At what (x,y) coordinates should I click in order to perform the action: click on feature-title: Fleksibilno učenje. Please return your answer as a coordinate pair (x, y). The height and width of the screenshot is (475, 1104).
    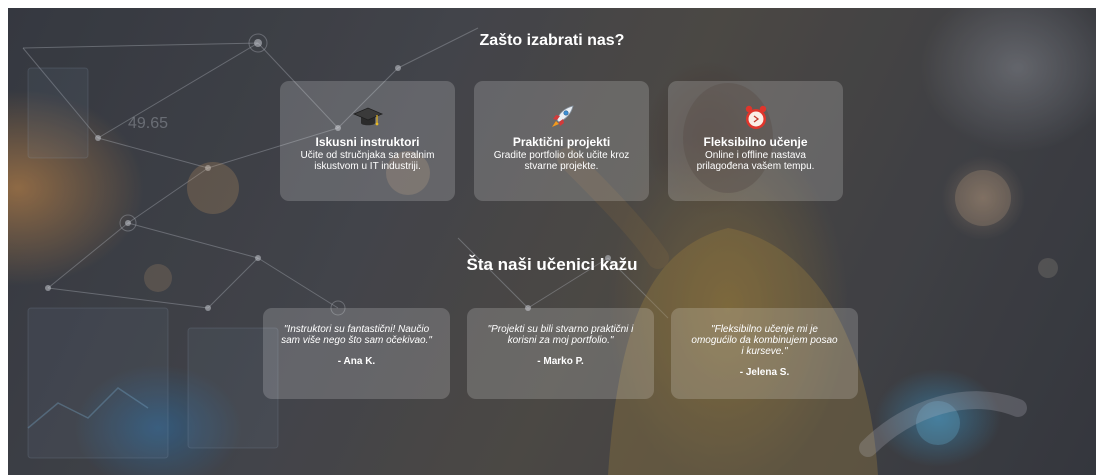
    Looking at the image, I should click on (755, 142).